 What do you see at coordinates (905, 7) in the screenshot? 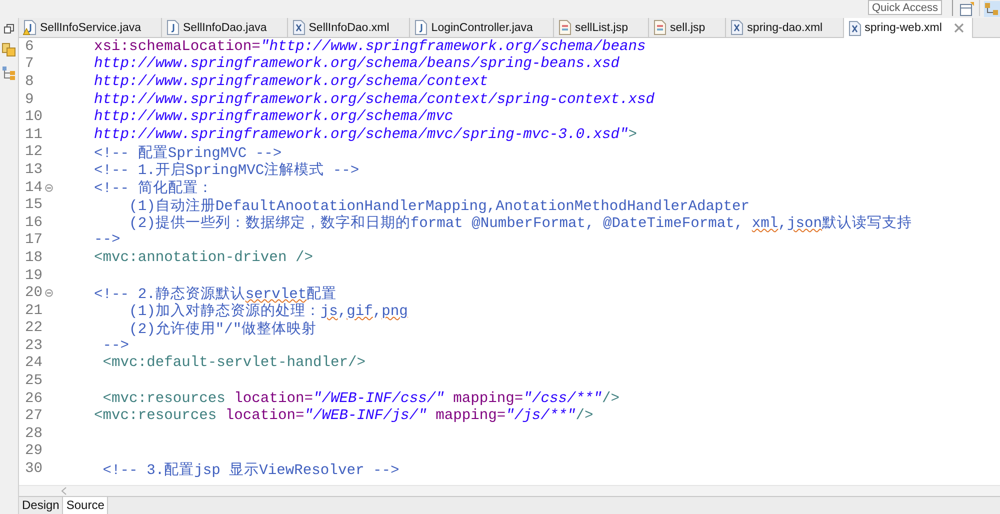
I see `quick-access-field: Quick Access` at bounding box center [905, 7].